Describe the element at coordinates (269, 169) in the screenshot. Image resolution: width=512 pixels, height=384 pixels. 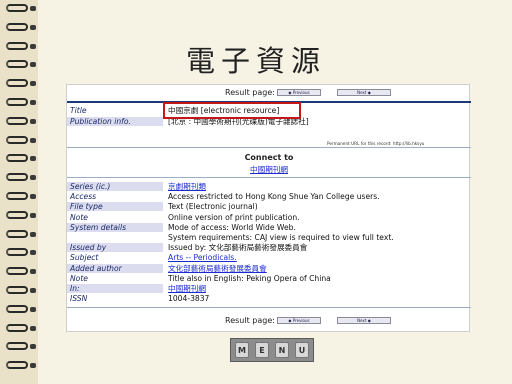
I see `connect-link: 中國期刊網` at that location.